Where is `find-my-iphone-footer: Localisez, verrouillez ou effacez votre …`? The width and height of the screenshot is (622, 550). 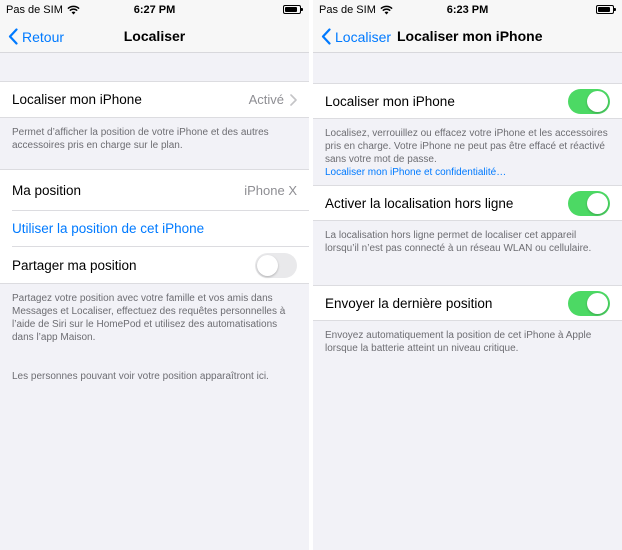
find-my-iphone-footer: Localisez, verrouillez ou effacez votre … is located at coordinates (467, 152).